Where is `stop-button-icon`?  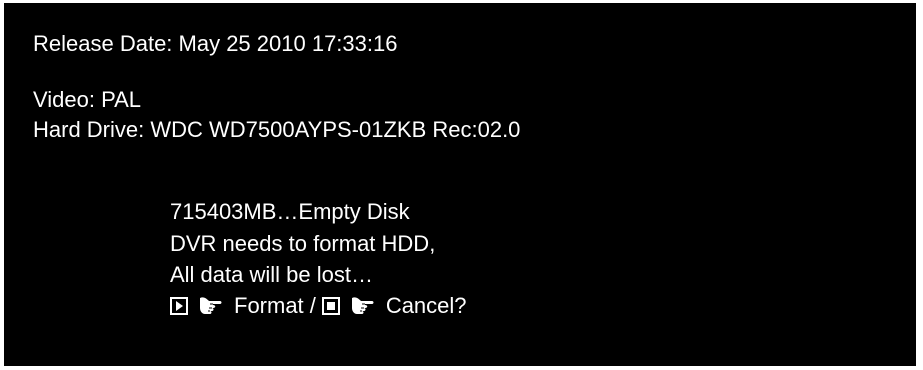 stop-button-icon is located at coordinates (330, 306).